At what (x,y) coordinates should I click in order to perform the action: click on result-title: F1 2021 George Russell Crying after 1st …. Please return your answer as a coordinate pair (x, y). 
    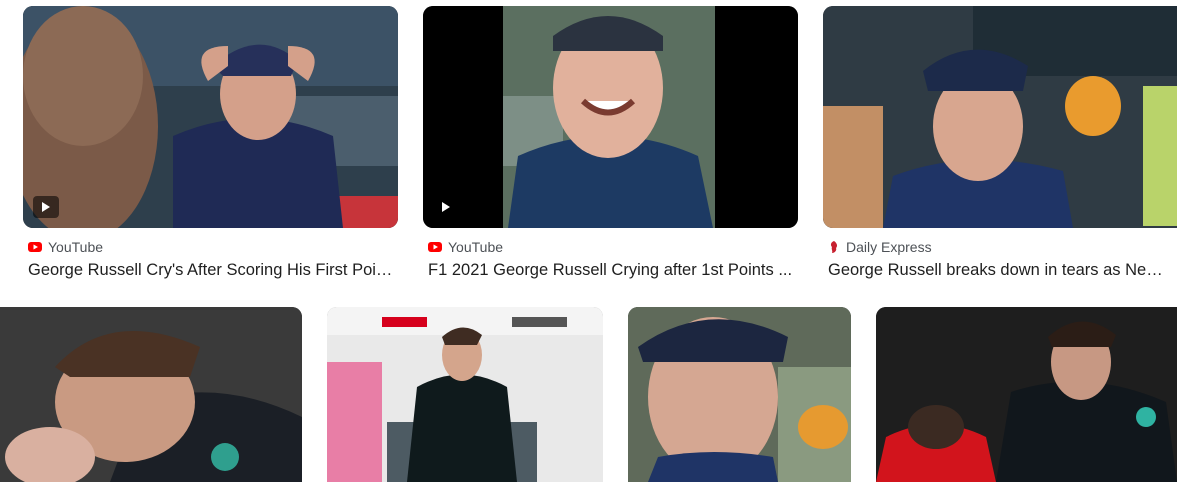
    Looking at the image, I should click on (610, 270).